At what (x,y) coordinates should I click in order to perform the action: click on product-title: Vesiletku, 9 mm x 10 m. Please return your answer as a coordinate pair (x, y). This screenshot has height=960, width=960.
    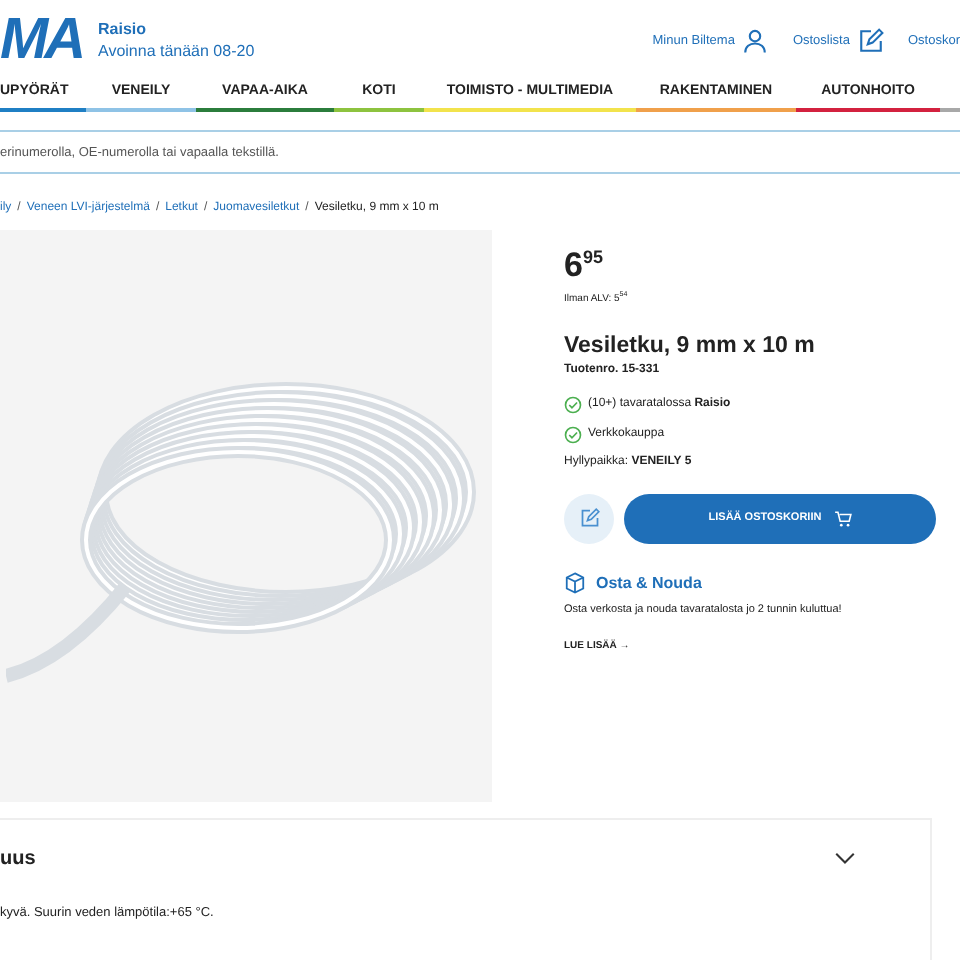
    Looking at the image, I should click on (690, 345).